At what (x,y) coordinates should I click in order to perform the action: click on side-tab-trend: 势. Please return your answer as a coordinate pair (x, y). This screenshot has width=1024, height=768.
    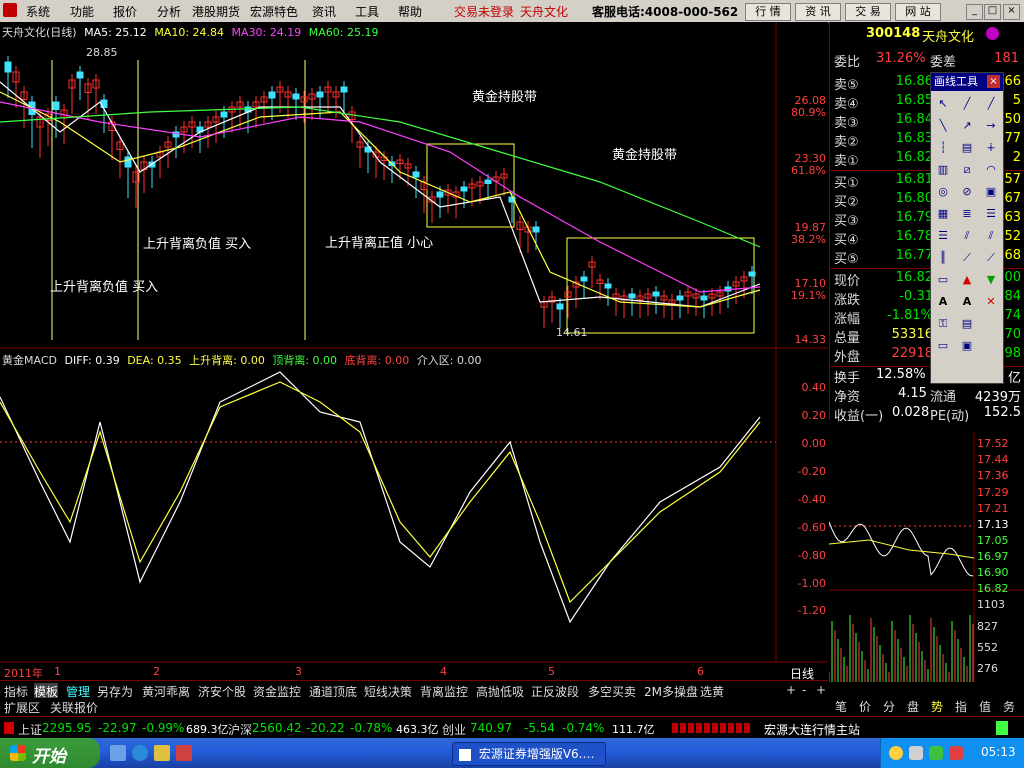
    Looking at the image, I should click on (937, 706).